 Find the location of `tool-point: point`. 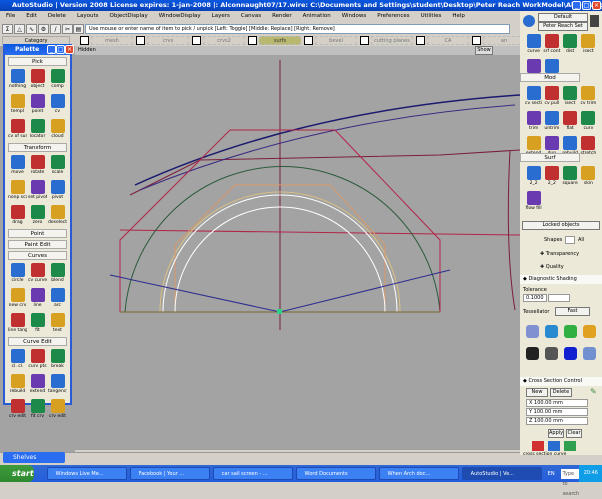

tool-point: point is located at coordinates (37, 104).